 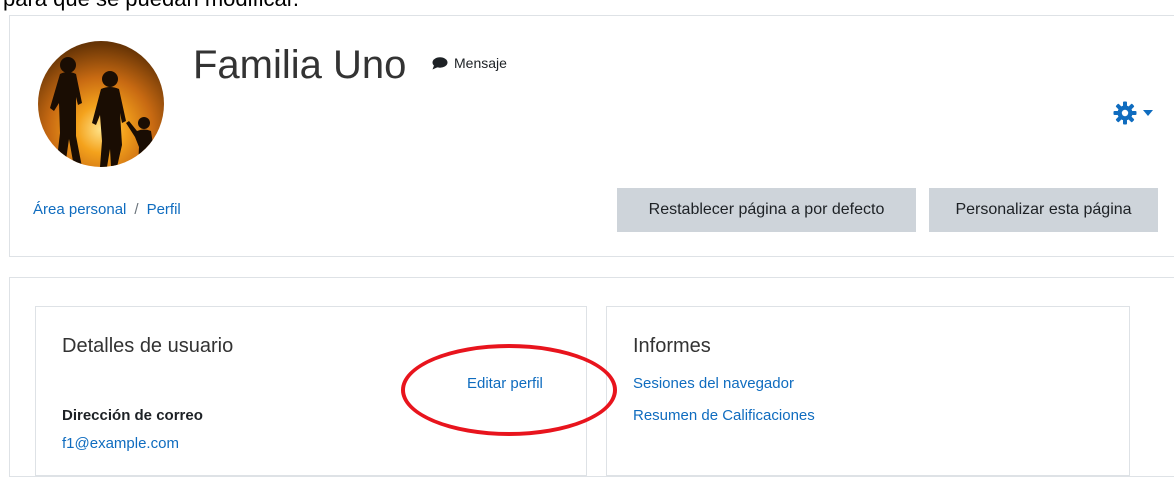 I want to click on browser-sessions-link: Sesiones del navegador, so click(x=713, y=383).